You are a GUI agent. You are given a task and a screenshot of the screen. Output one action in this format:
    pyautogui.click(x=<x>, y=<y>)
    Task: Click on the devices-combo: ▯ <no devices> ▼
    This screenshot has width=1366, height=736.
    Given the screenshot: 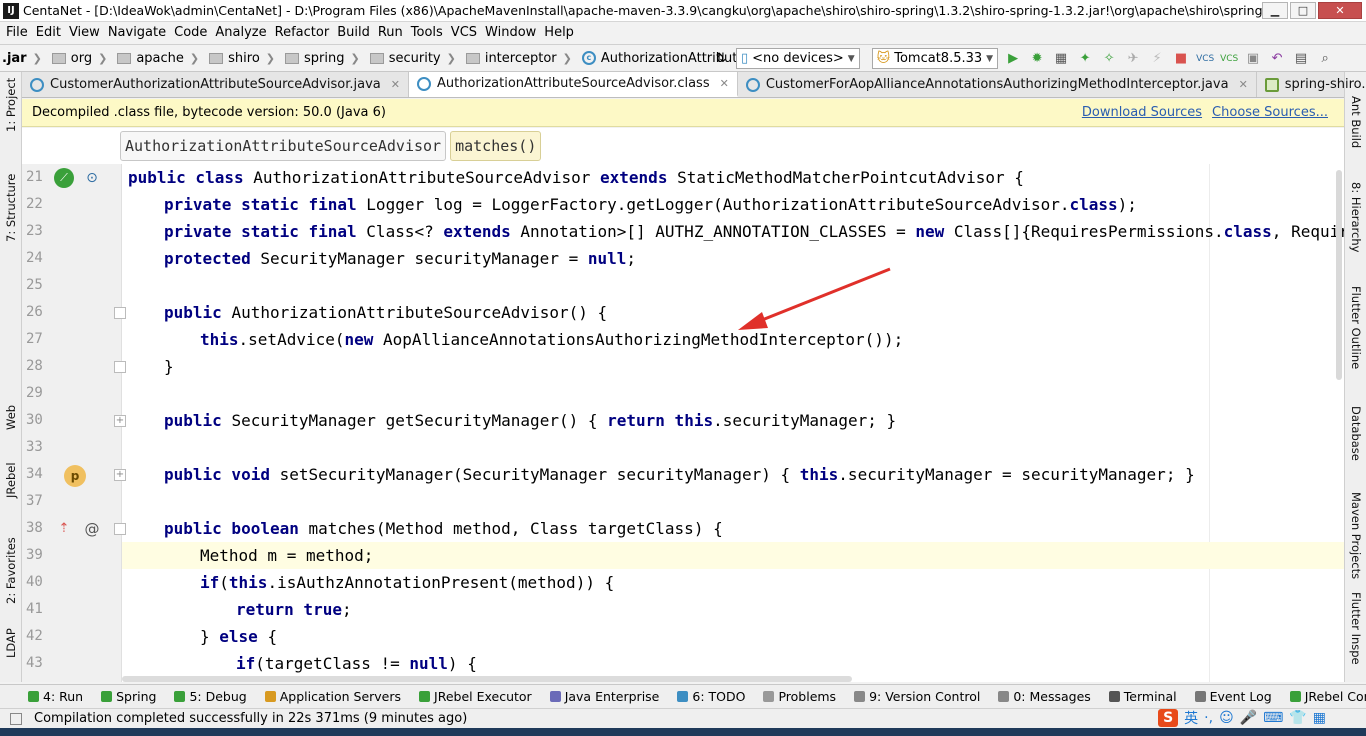 What is the action you would take?
    pyautogui.click(x=798, y=58)
    